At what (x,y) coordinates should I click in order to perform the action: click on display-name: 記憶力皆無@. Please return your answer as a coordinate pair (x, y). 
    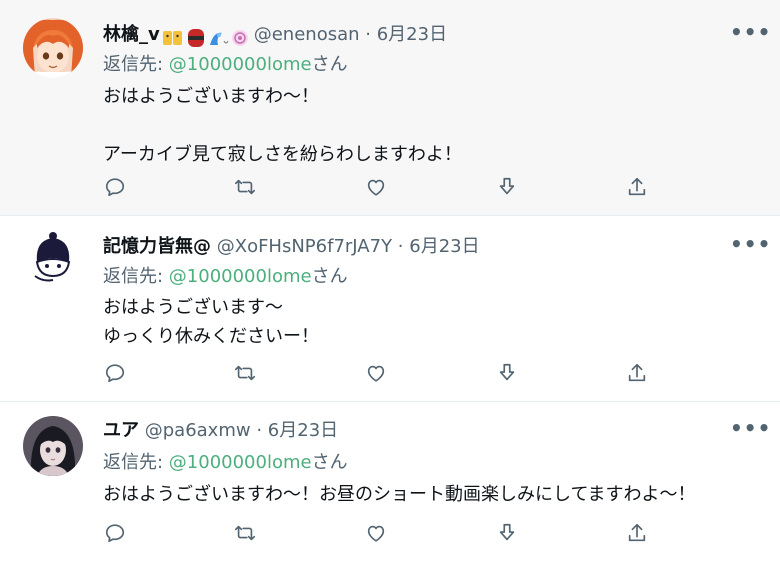
    Looking at the image, I should click on (157, 246).